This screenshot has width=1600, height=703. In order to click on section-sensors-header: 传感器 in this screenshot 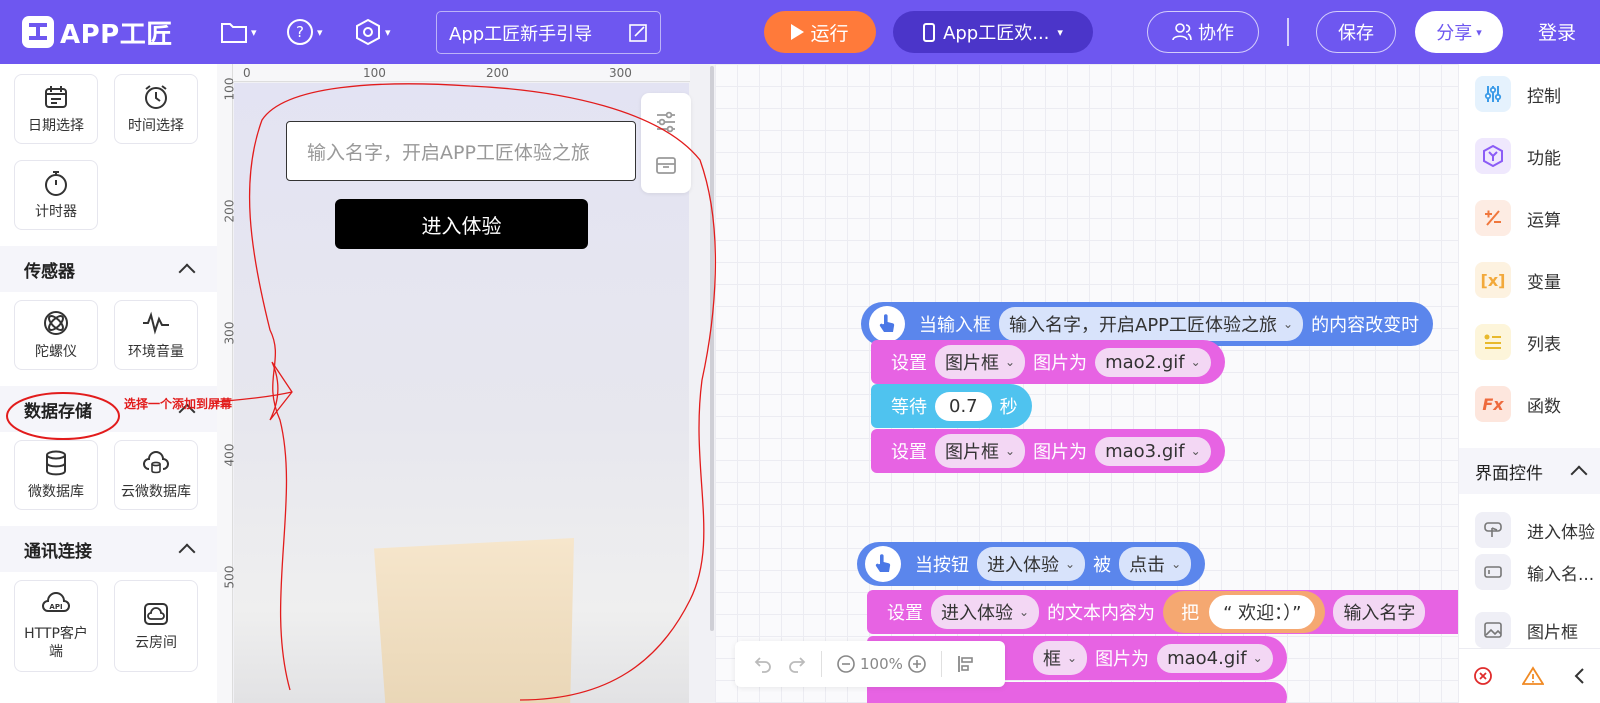, I will do `click(108, 269)`.